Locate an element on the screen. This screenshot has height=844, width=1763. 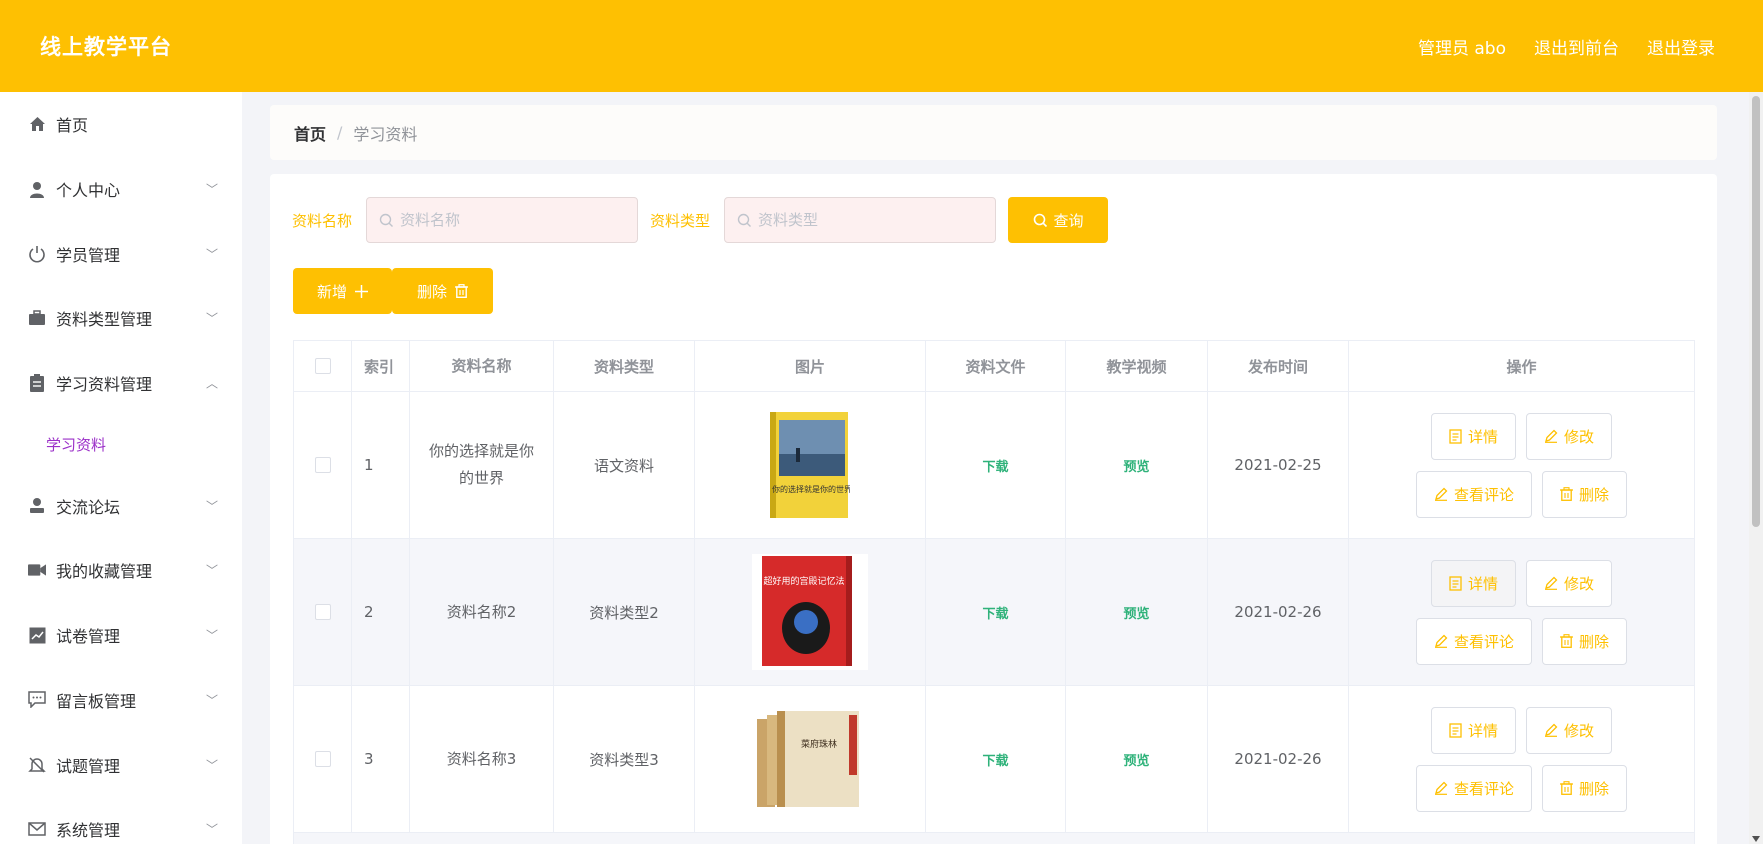
column-header: 资料类型 is located at coordinates (624, 366).